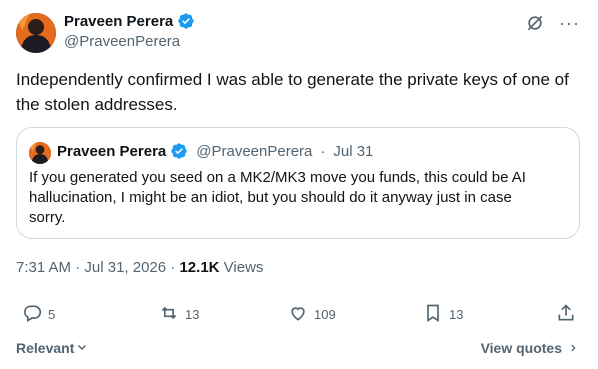  What do you see at coordinates (45, 348) in the screenshot?
I see `sort-label: Relevant` at bounding box center [45, 348].